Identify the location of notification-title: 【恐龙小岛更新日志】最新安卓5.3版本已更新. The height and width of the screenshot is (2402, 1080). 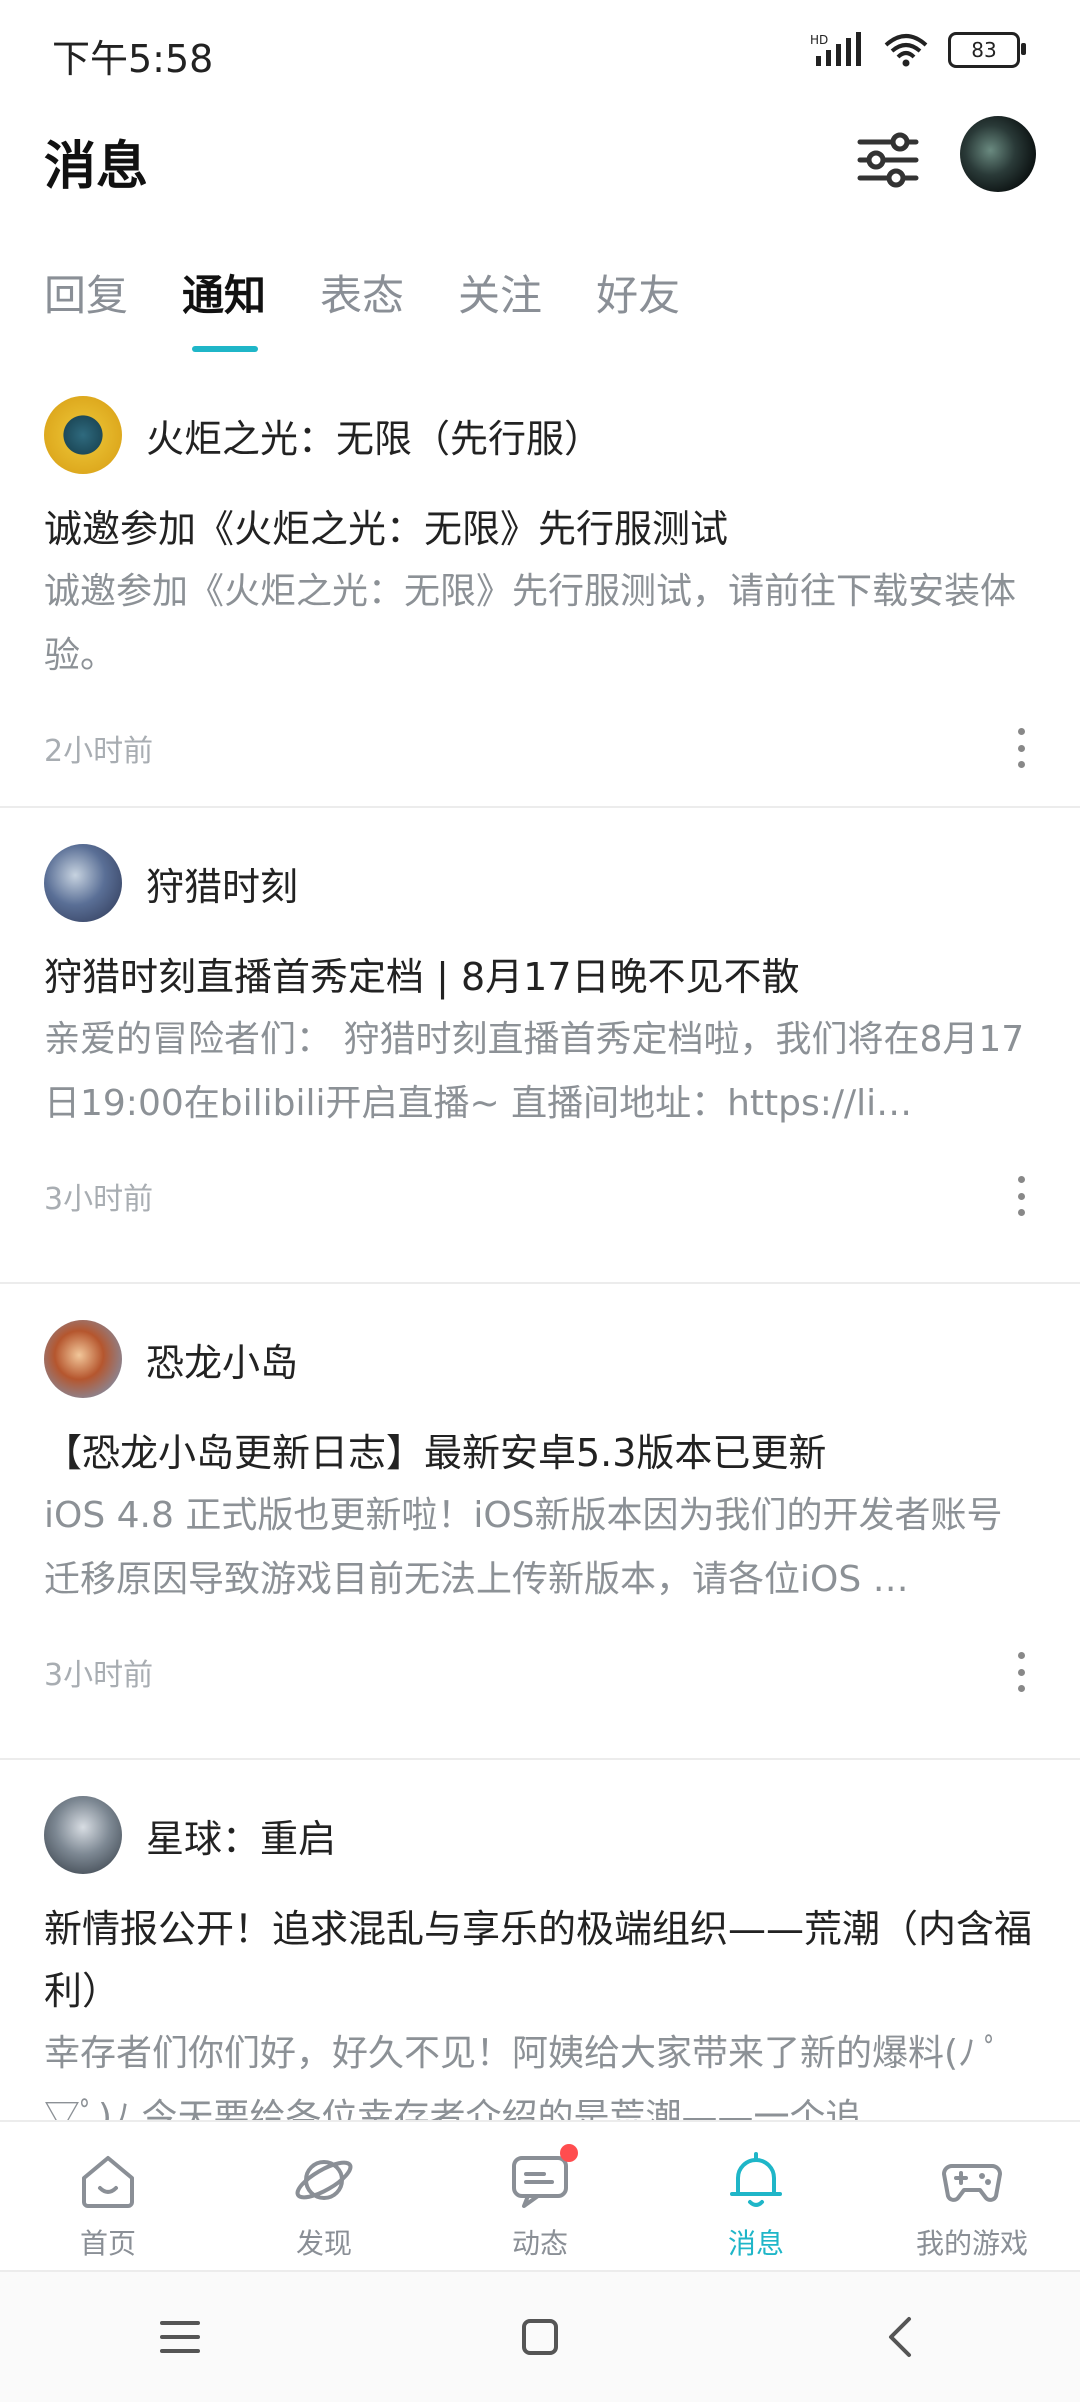
(435, 1453).